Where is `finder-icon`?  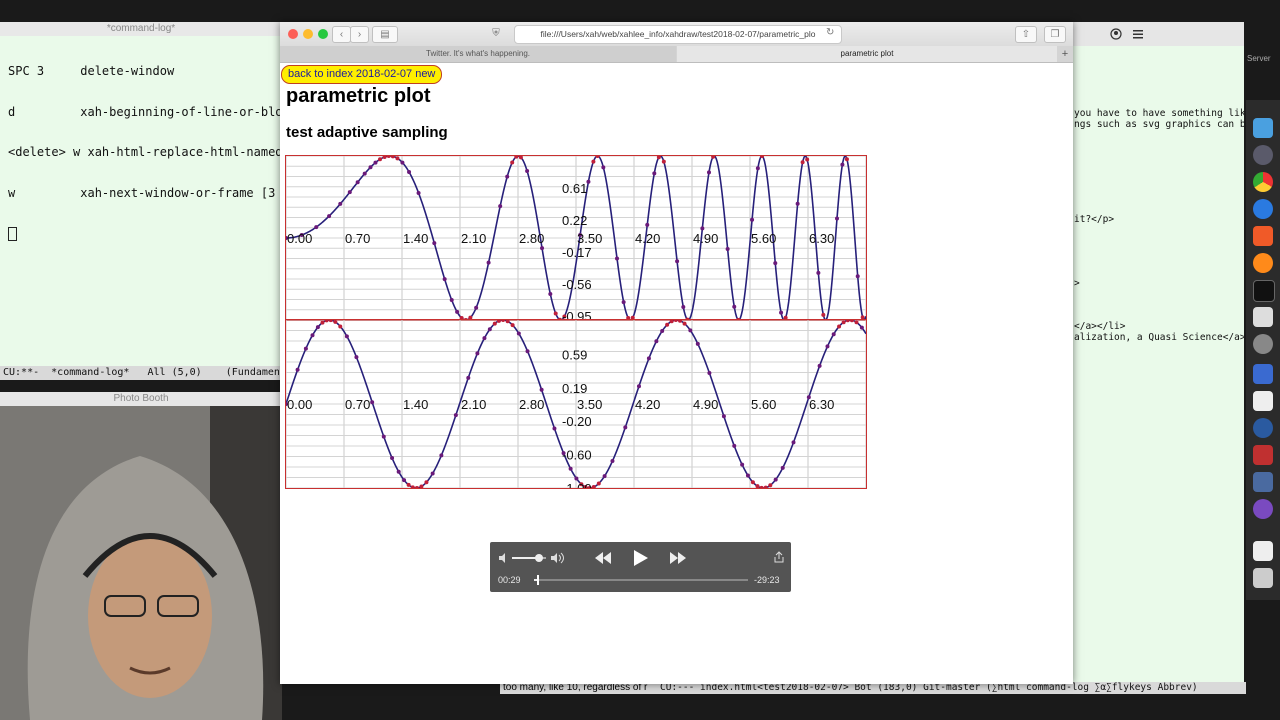
finder-icon is located at coordinates (1263, 128).